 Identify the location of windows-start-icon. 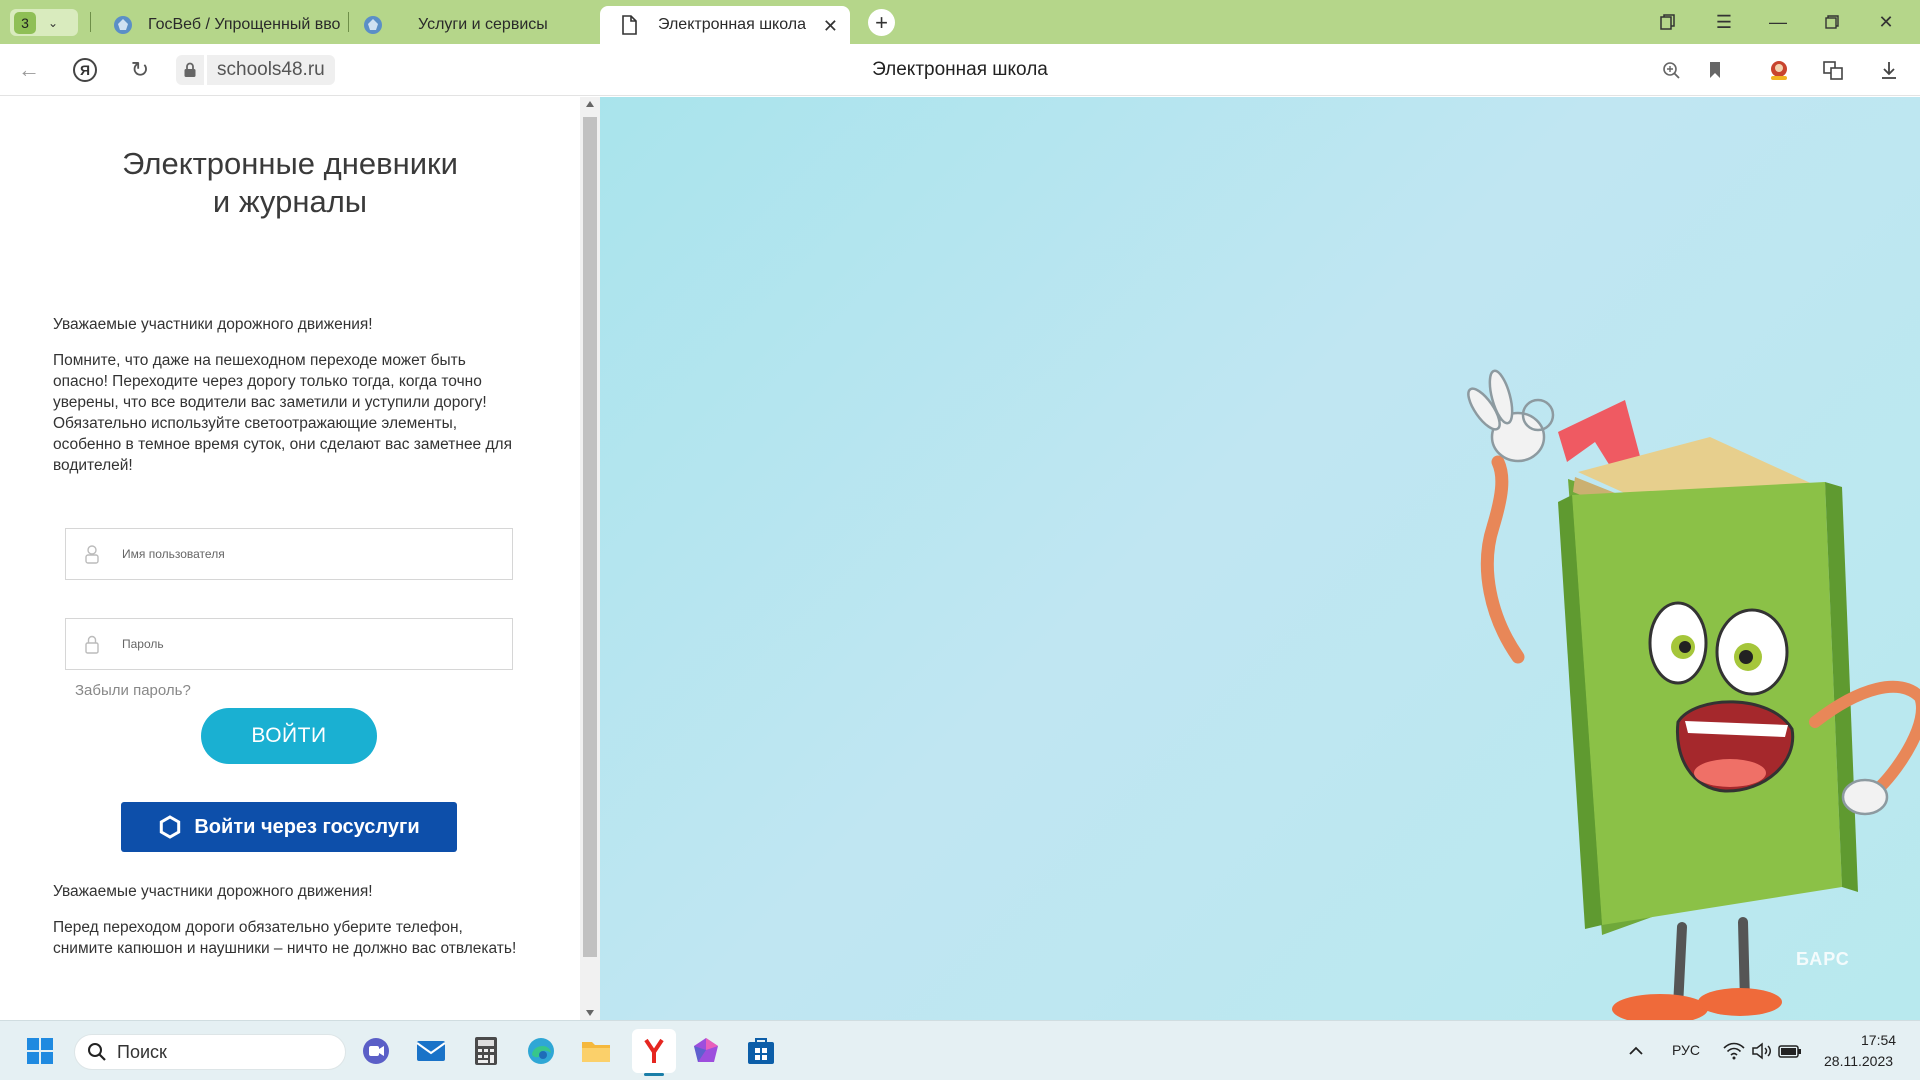
(40, 1051).